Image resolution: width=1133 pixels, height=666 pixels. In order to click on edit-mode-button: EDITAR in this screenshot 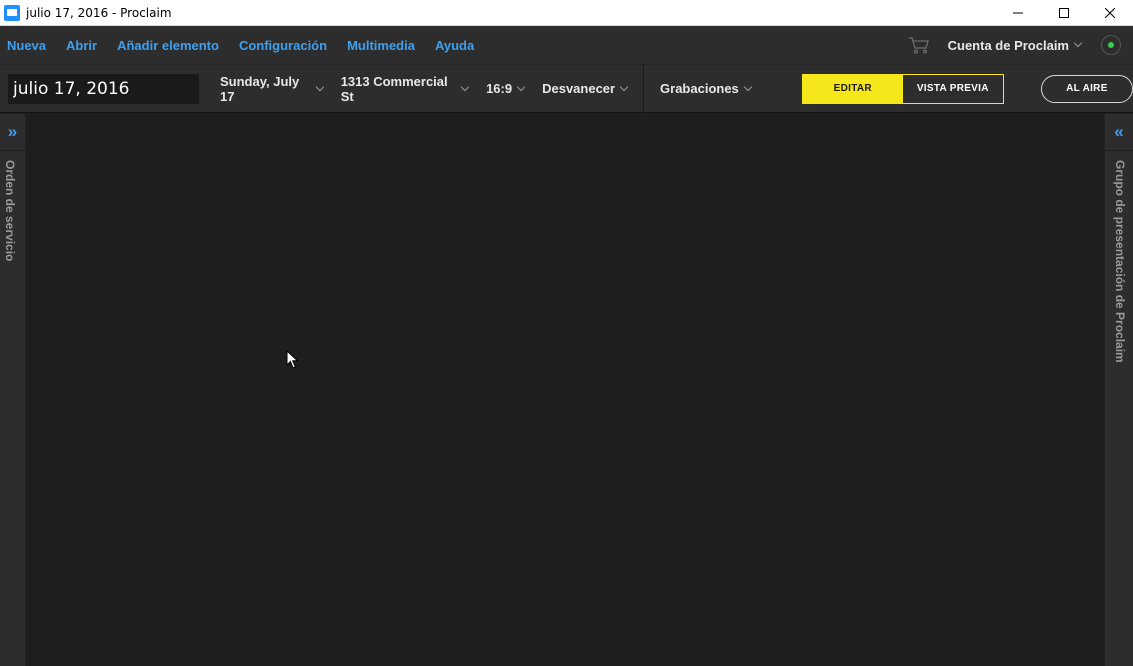, I will do `click(852, 88)`.